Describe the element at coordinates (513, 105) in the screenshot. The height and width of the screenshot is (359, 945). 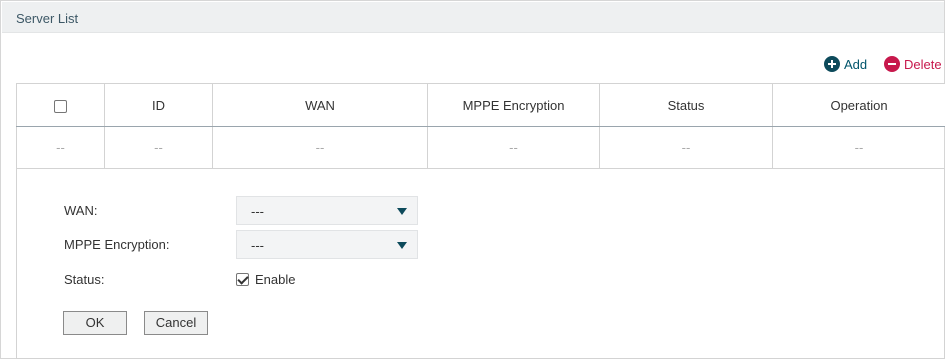
I see `header-mppe-encryption: MPPE Encryption` at that location.